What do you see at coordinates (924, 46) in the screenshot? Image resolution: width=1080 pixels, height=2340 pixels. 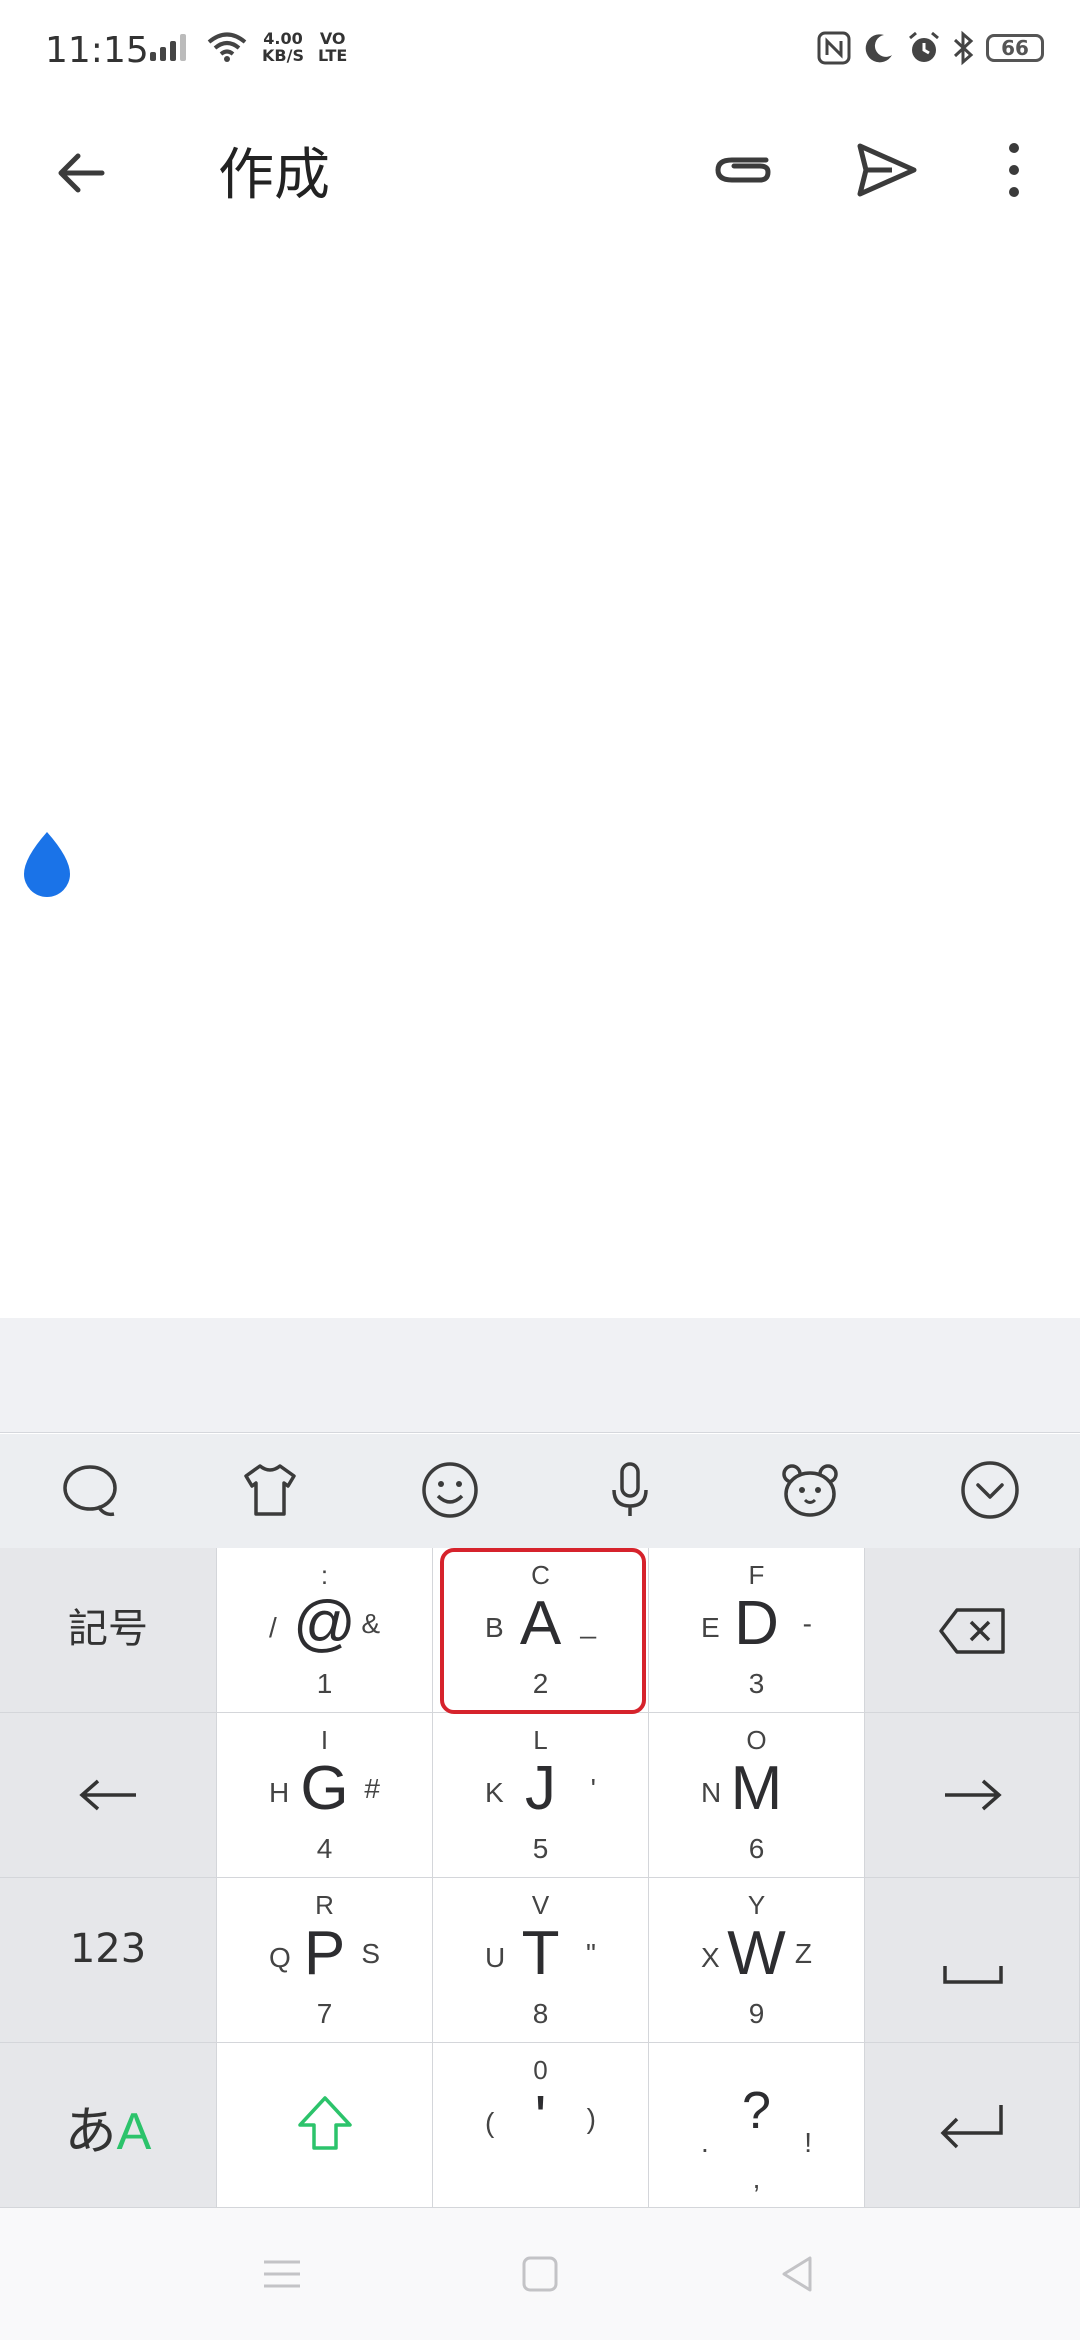 I see `alarm-icon` at bounding box center [924, 46].